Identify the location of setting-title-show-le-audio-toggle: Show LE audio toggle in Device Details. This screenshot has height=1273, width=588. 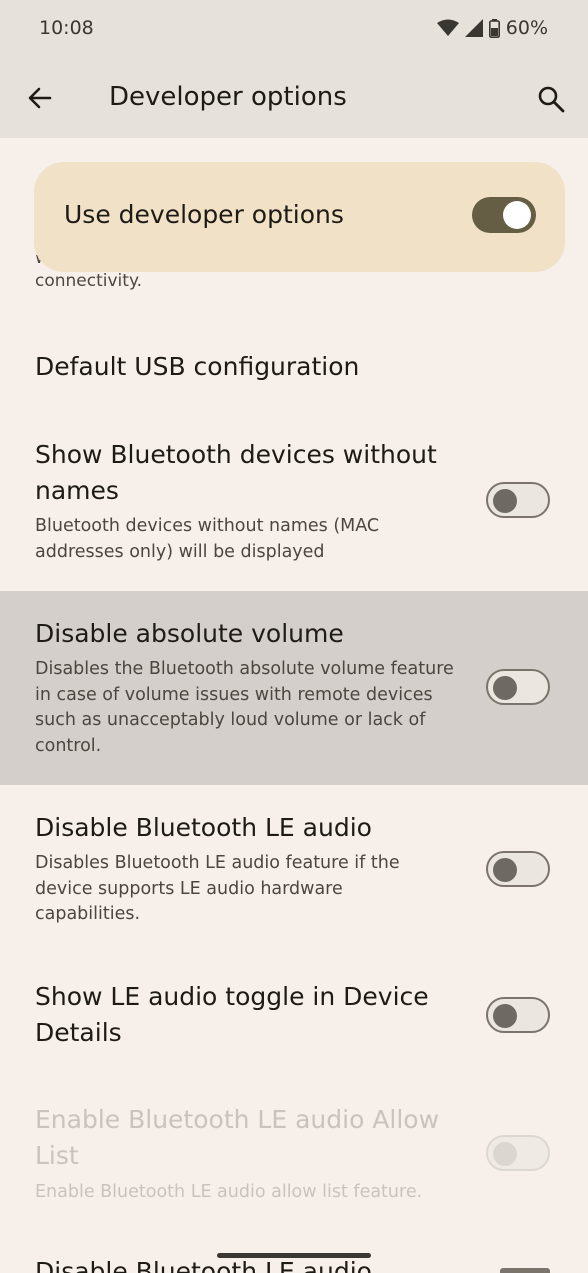
(250, 1015).